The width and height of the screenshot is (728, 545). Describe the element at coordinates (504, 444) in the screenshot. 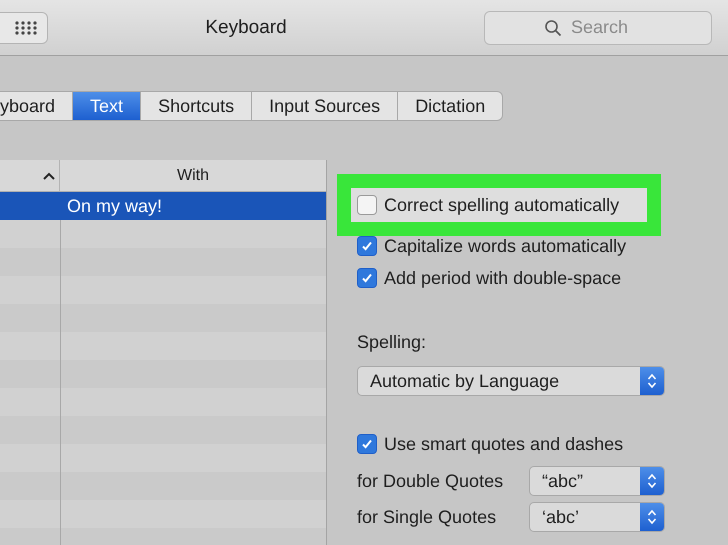

I see `checkbox-label: Use smart quotes and dashes` at that location.